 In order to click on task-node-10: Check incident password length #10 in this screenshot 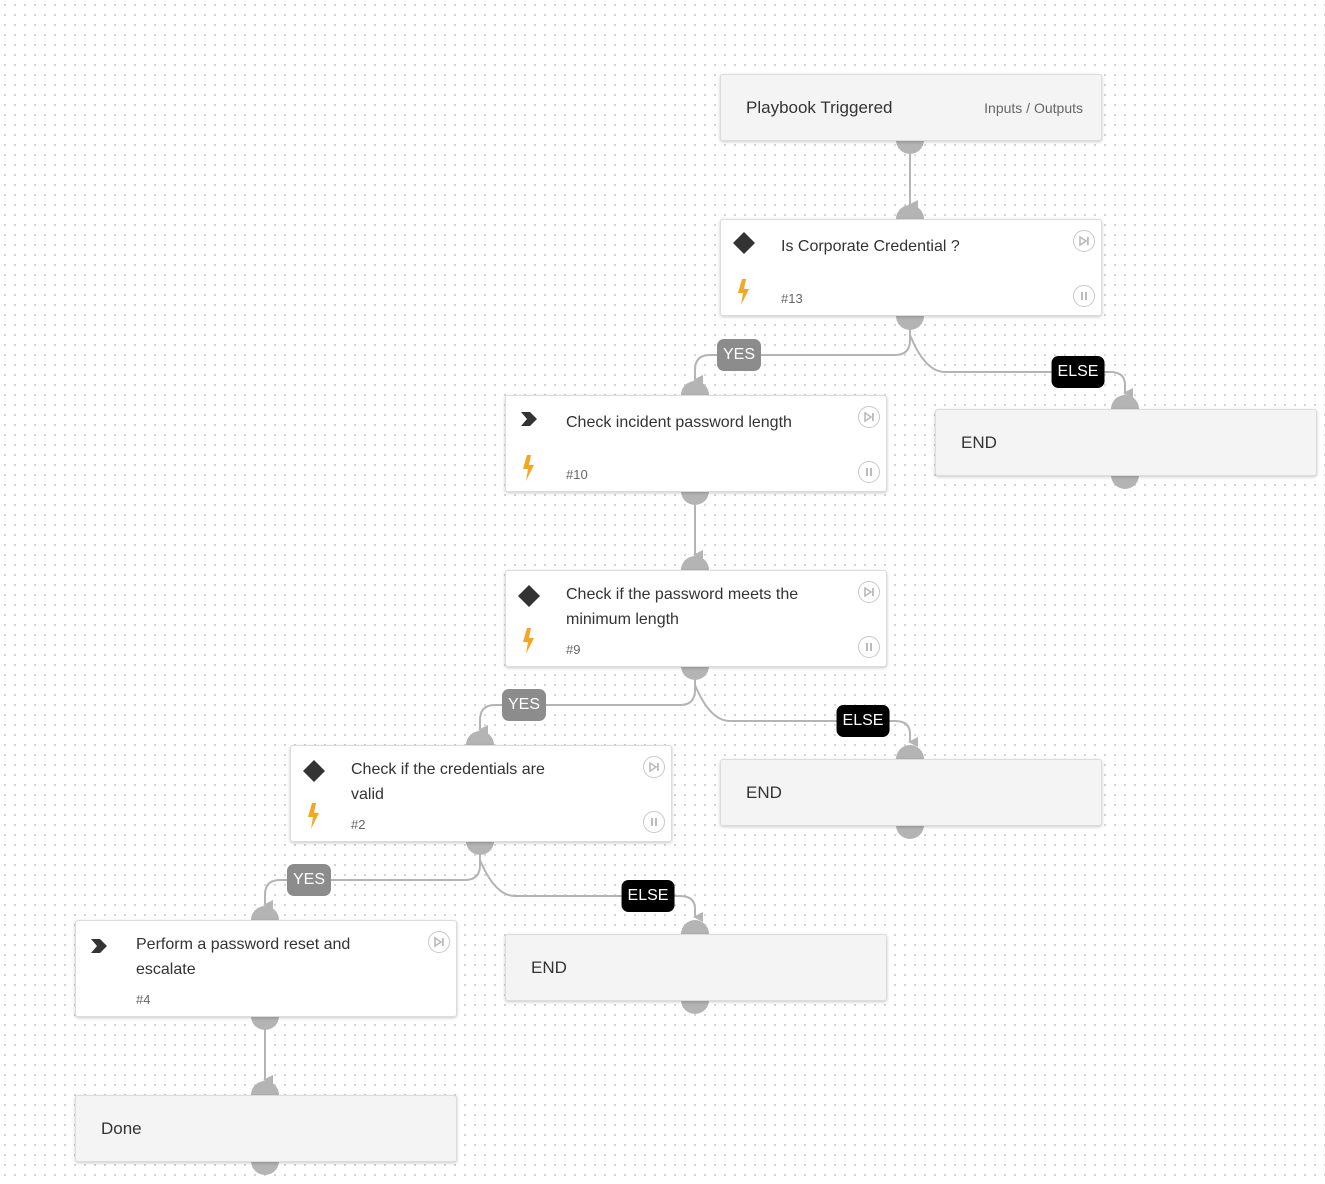, I will do `click(696, 443)`.